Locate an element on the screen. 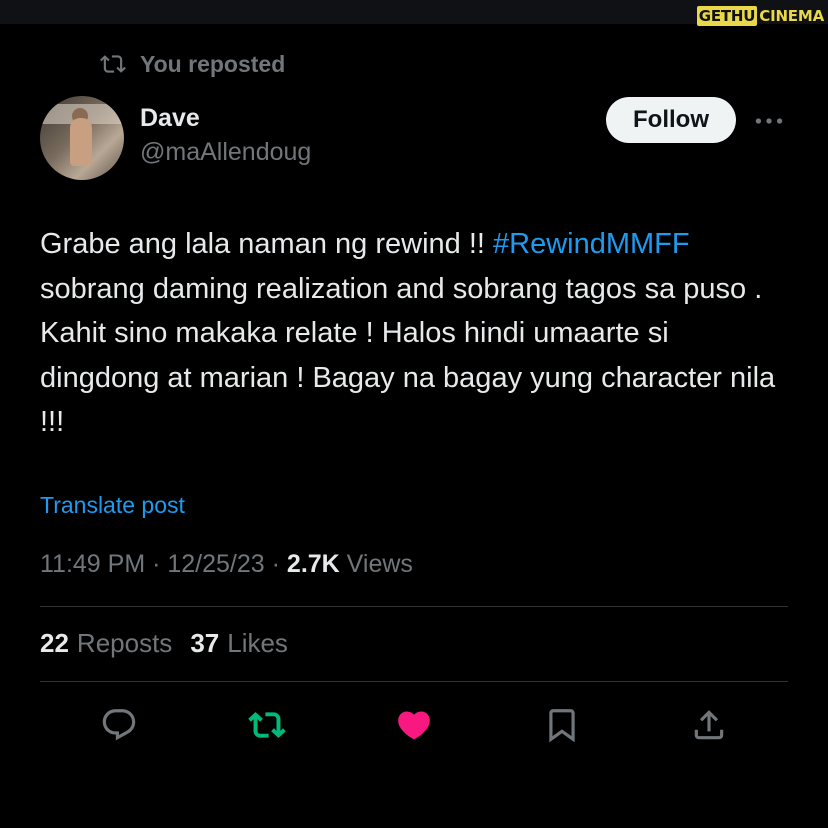 Image resolution: width=828 pixels, height=828 pixels. avatar is located at coordinates (82, 138).